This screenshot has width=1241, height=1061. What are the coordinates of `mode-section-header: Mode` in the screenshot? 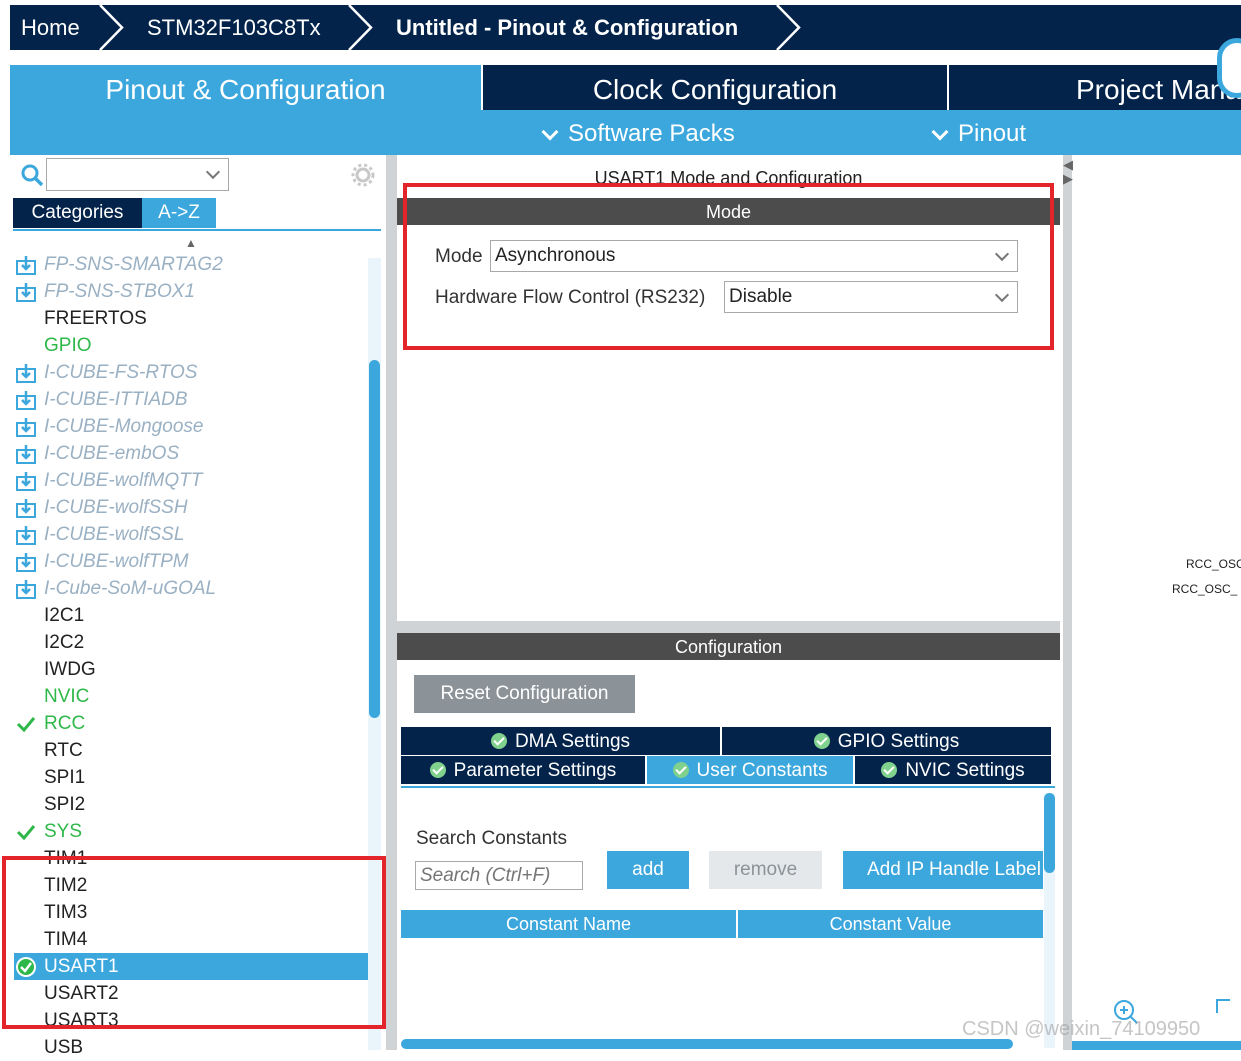 It's located at (728, 211).